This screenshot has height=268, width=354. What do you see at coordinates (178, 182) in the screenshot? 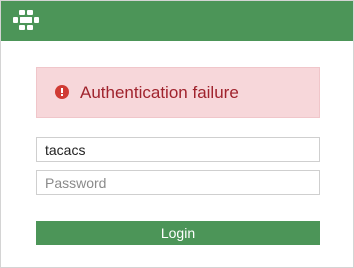
I see `password-field` at bounding box center [178, 182].